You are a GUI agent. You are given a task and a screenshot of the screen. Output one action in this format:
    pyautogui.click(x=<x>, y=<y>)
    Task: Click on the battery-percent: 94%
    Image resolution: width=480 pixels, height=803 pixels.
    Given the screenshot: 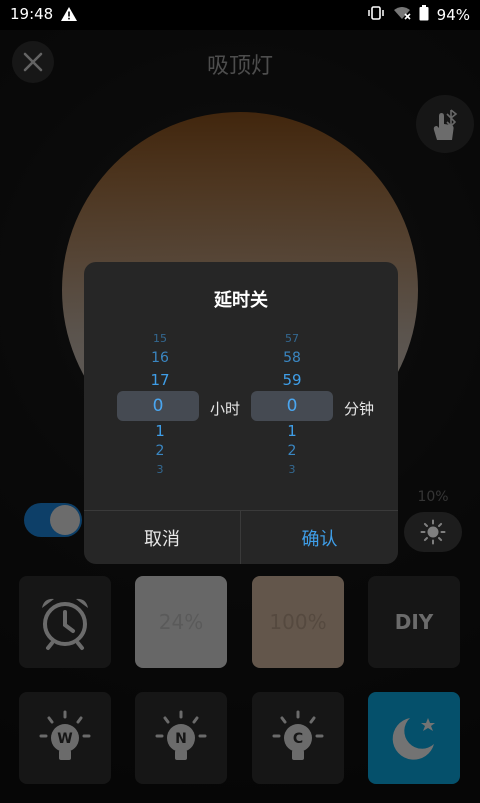 What is the action you would take?
    pyautogui.click(x=453, y=15)
    